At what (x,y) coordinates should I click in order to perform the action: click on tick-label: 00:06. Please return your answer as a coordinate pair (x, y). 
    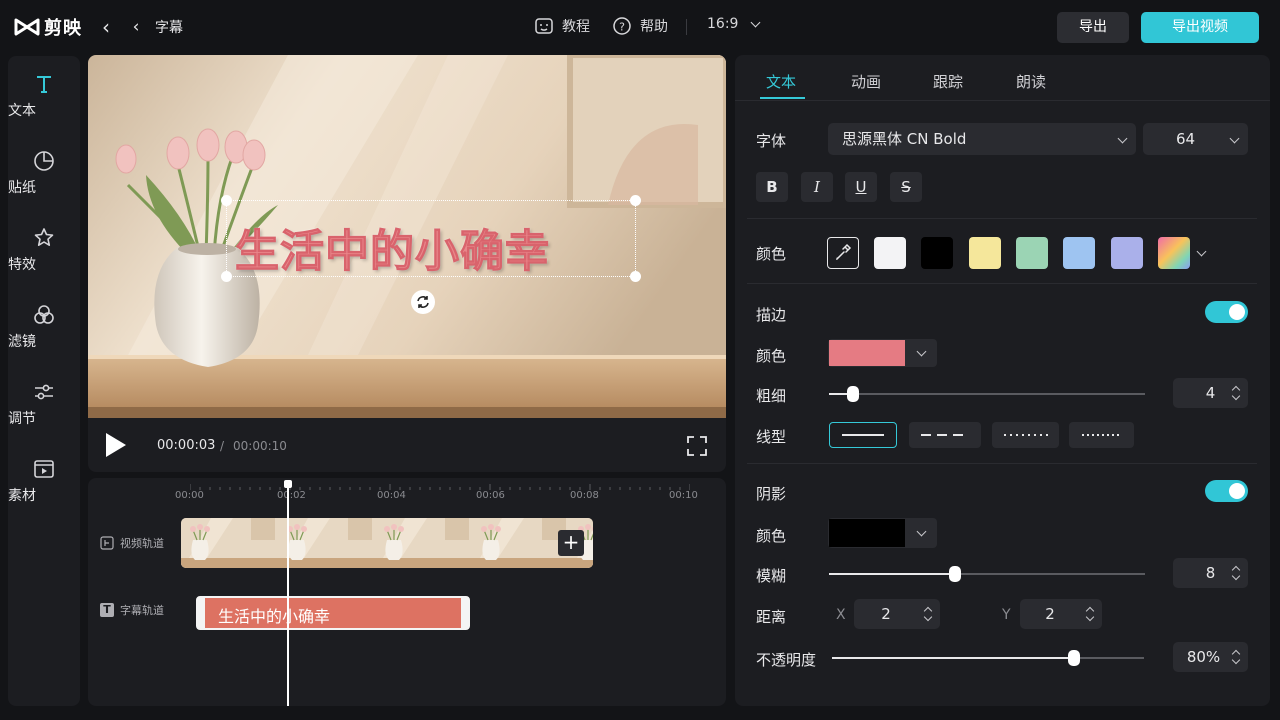
    Looking at the image, I should click on (490, 495).